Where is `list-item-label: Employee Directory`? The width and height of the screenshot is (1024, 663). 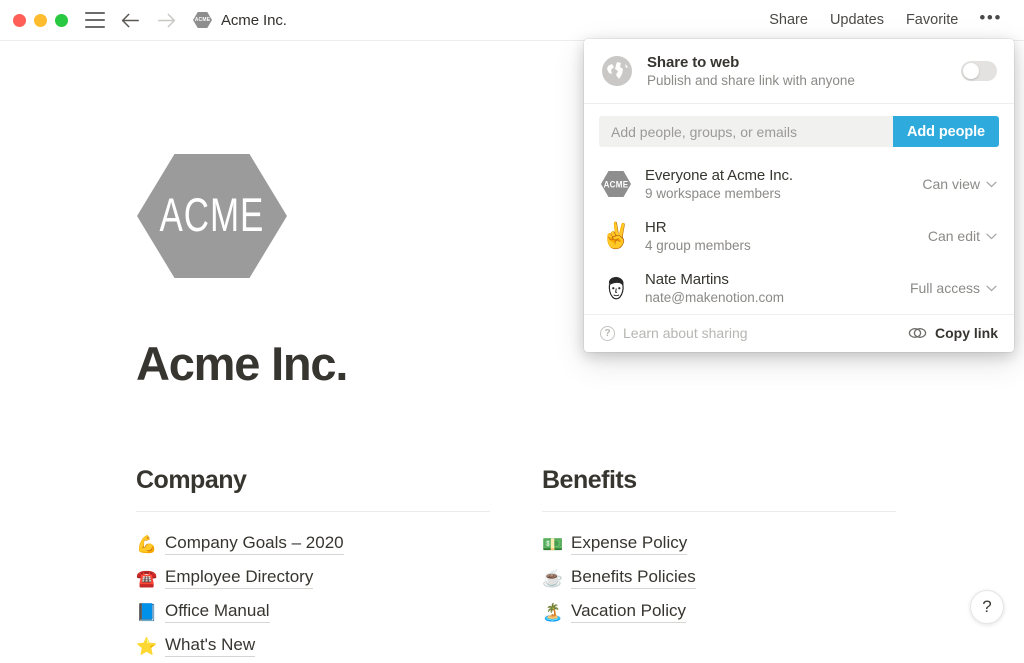 list-item-label: Employee Directory is located at coordinates (239, 578).